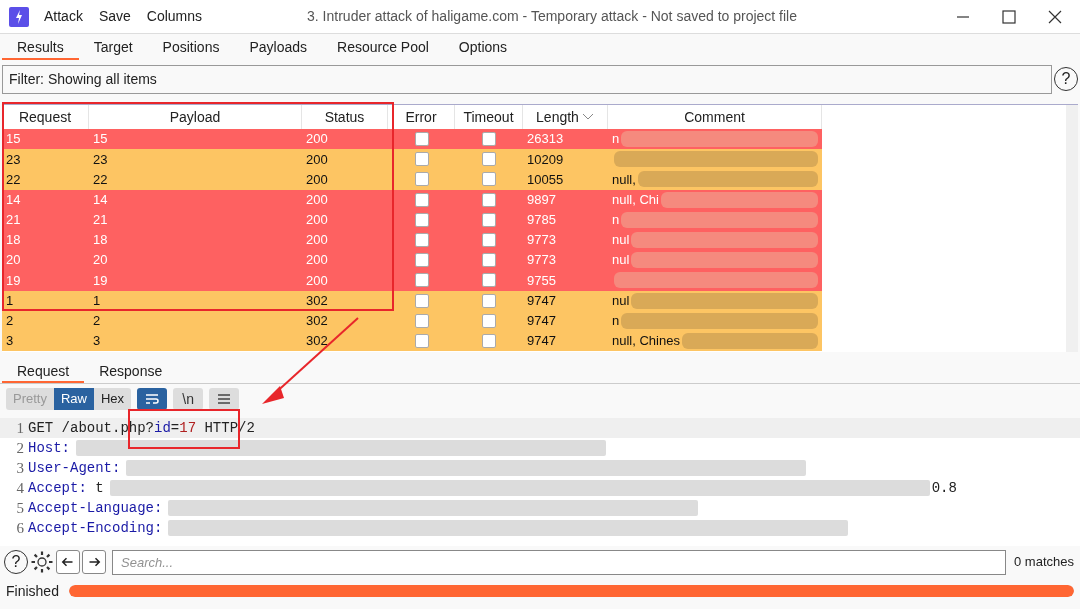  Describe the element at coordinates (100, 159) in the screenshot. I see `table-cell-text: 23` at that location.